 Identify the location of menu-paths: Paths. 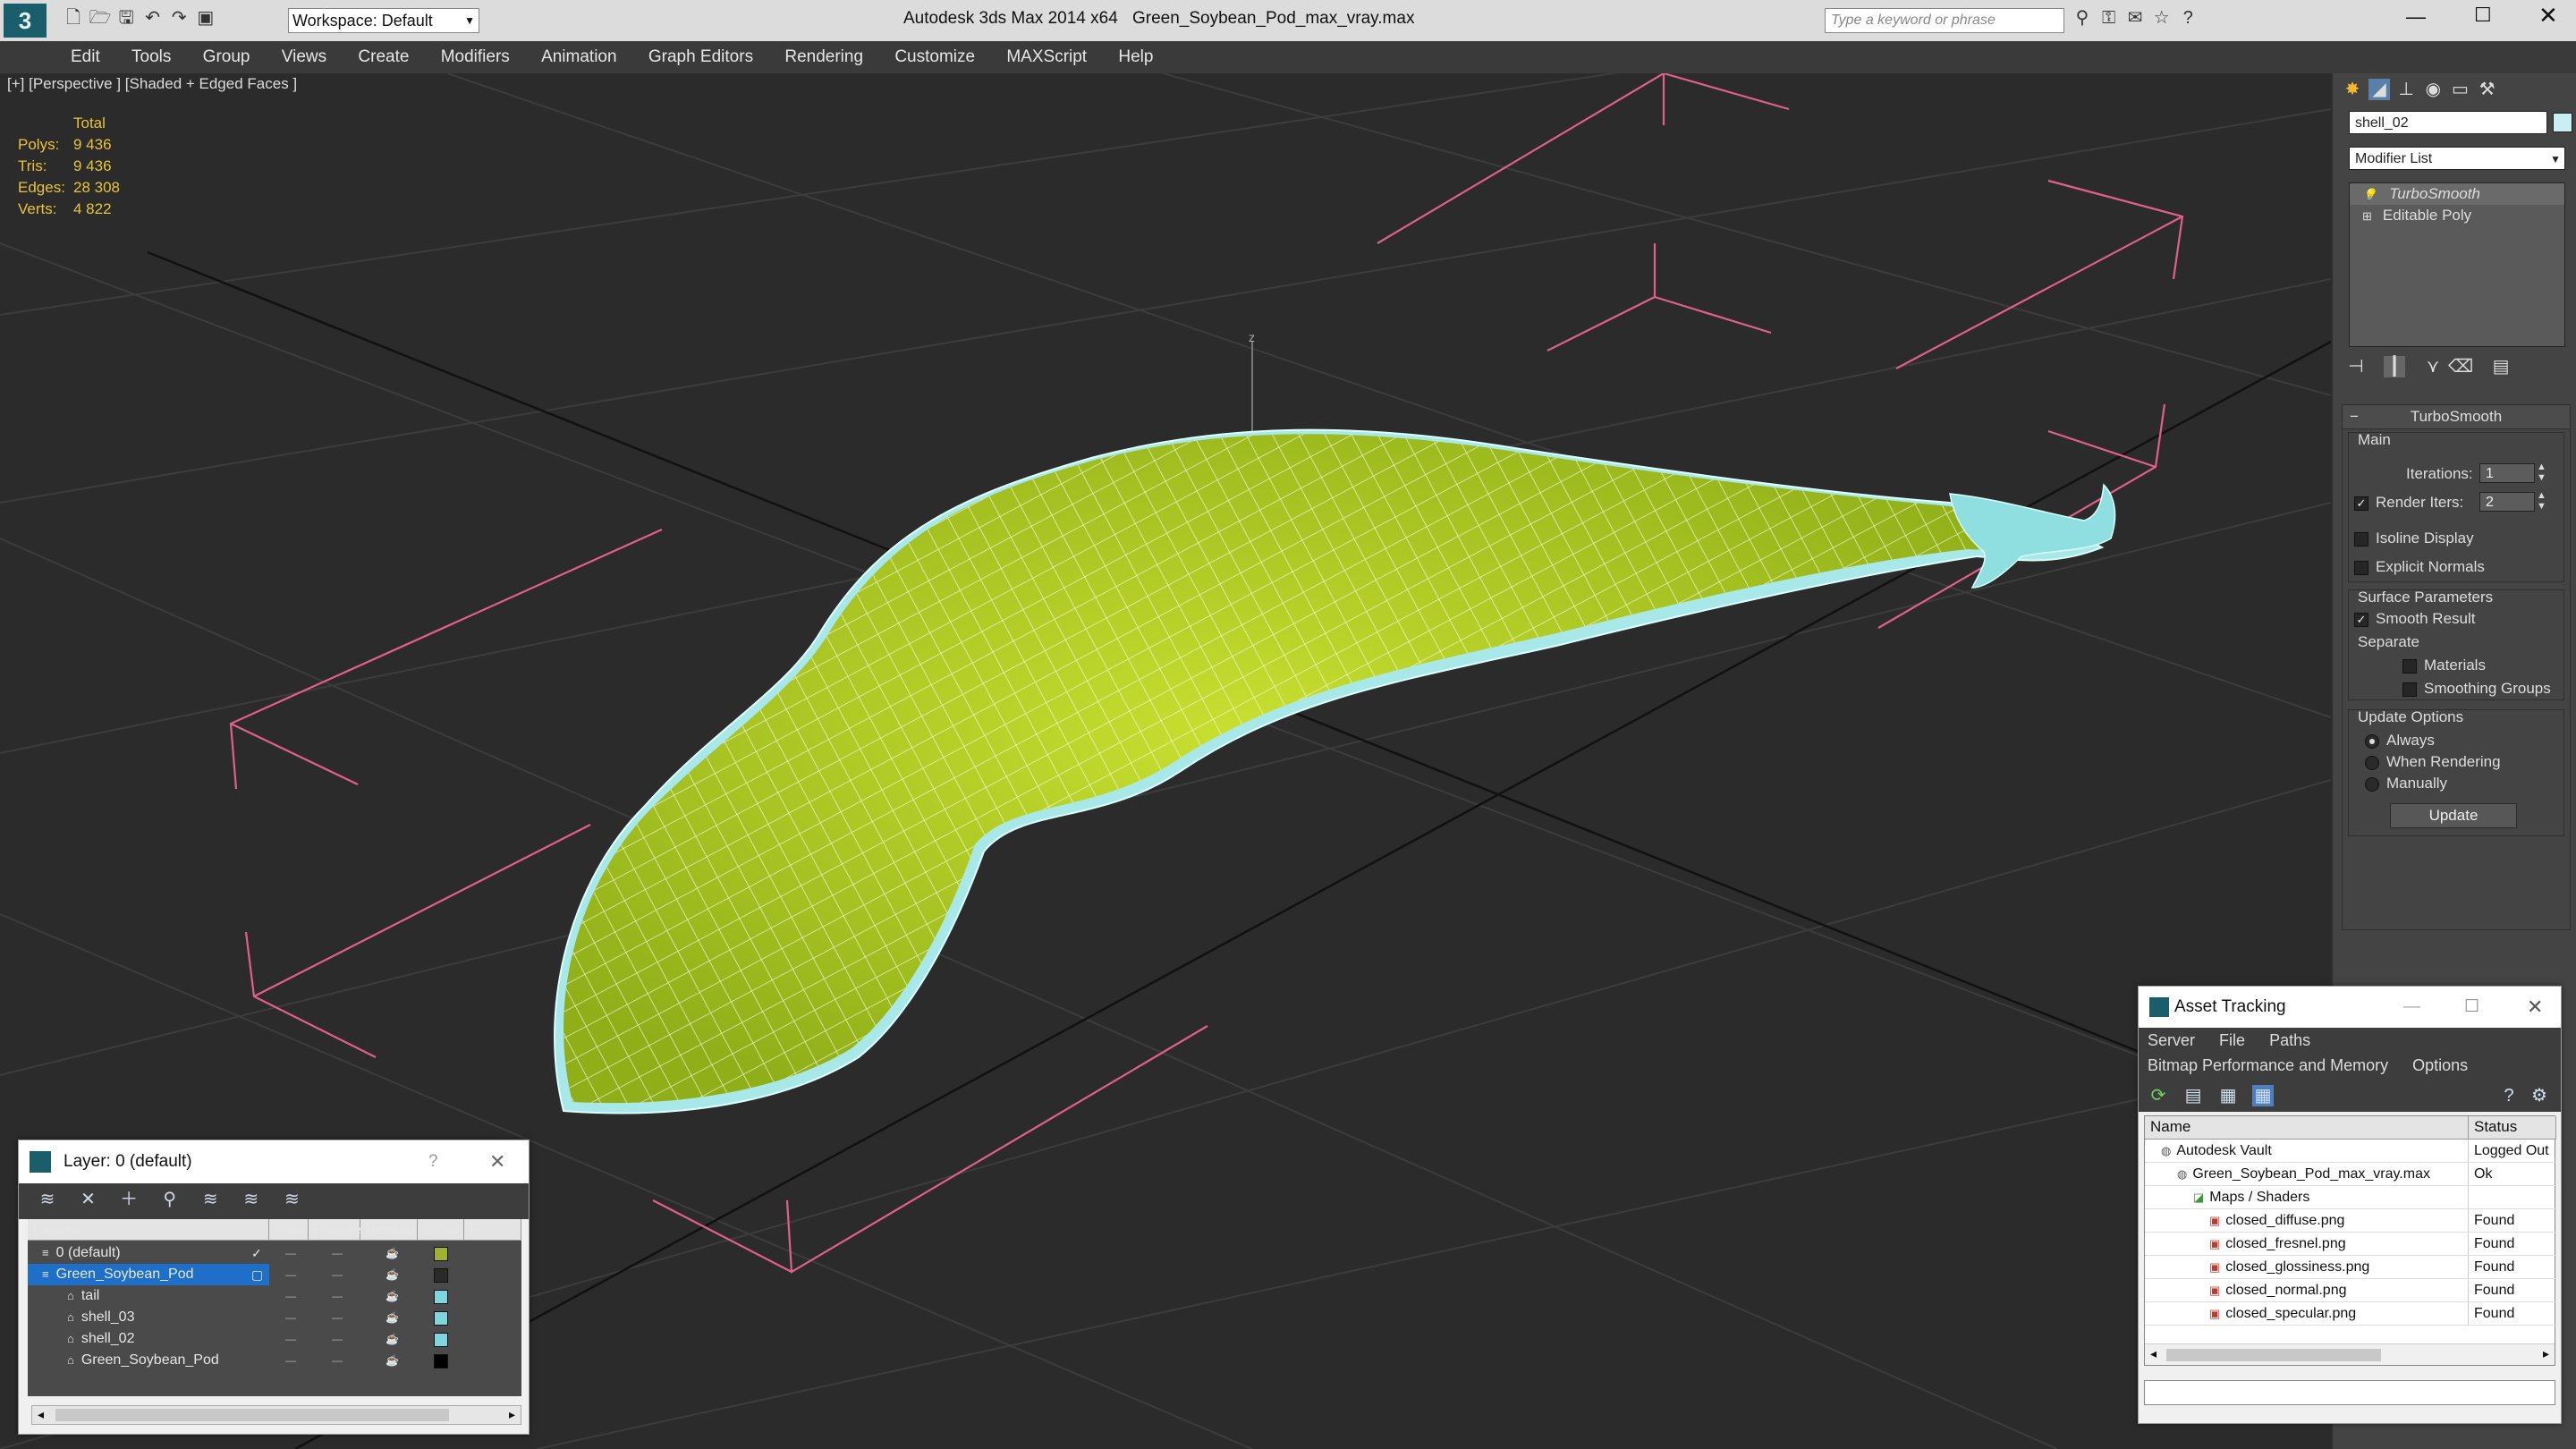
(2289, 1040).